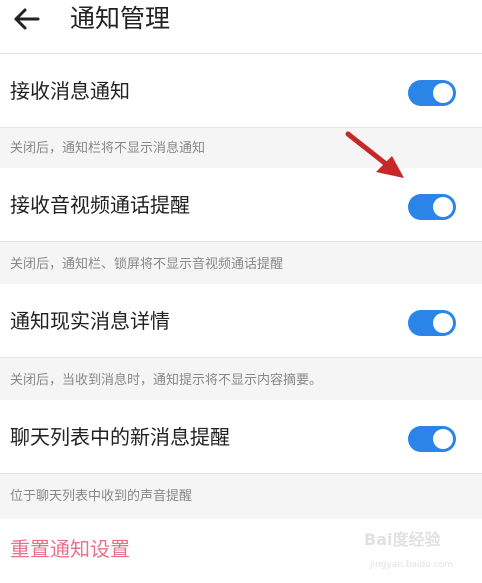  Describe the element at coordinates (432, 439) in the screenshot. I see `chat-list-reminder-toggle` at that location.